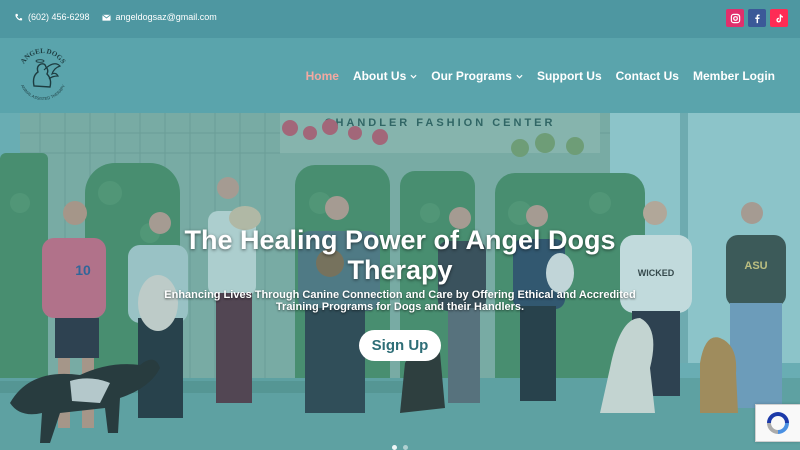 This screenshot has height=450, width=800. I want to click on nav-member-login: Member Login, so click(734, 76).